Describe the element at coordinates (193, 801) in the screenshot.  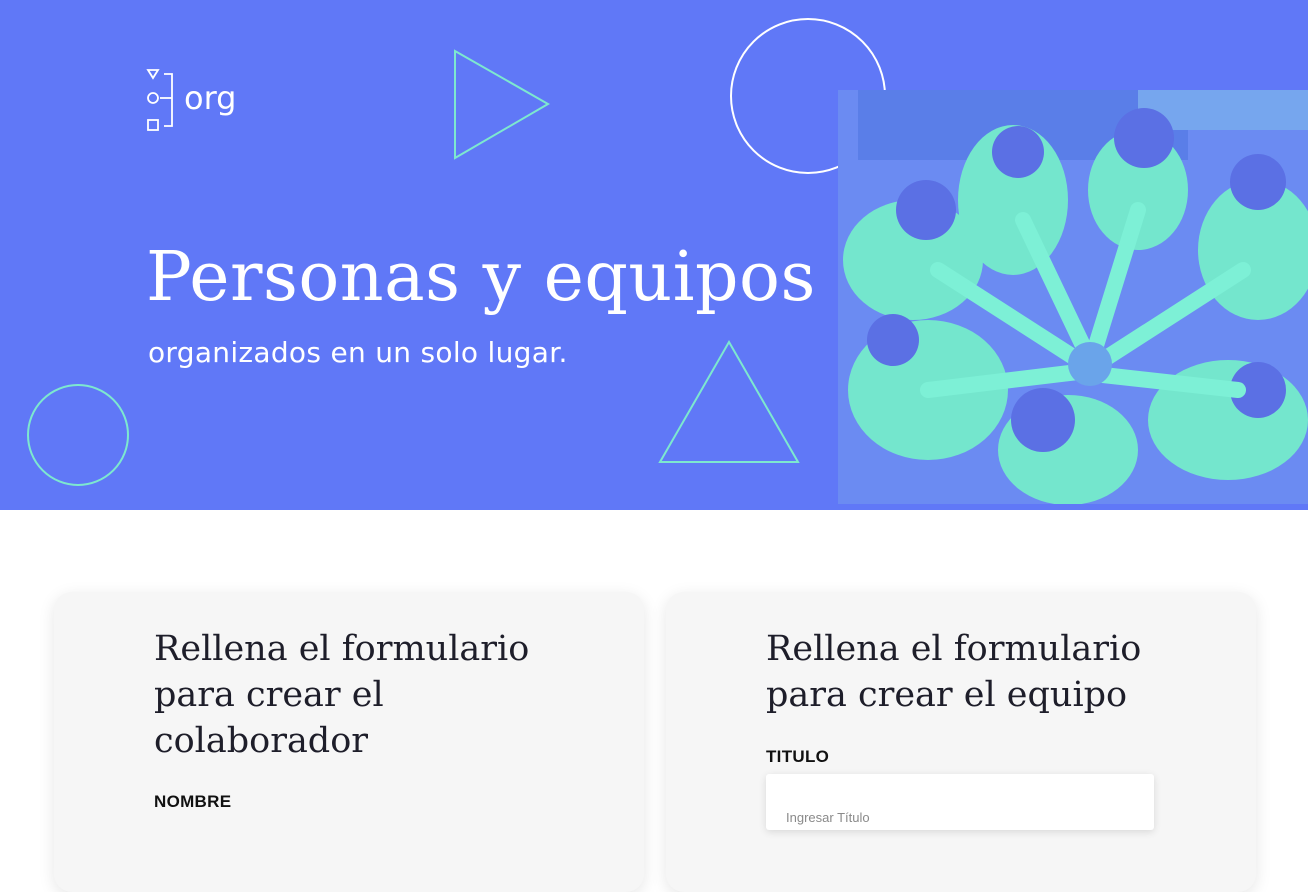
I see `name-field-label: NOMBRE` at that location.